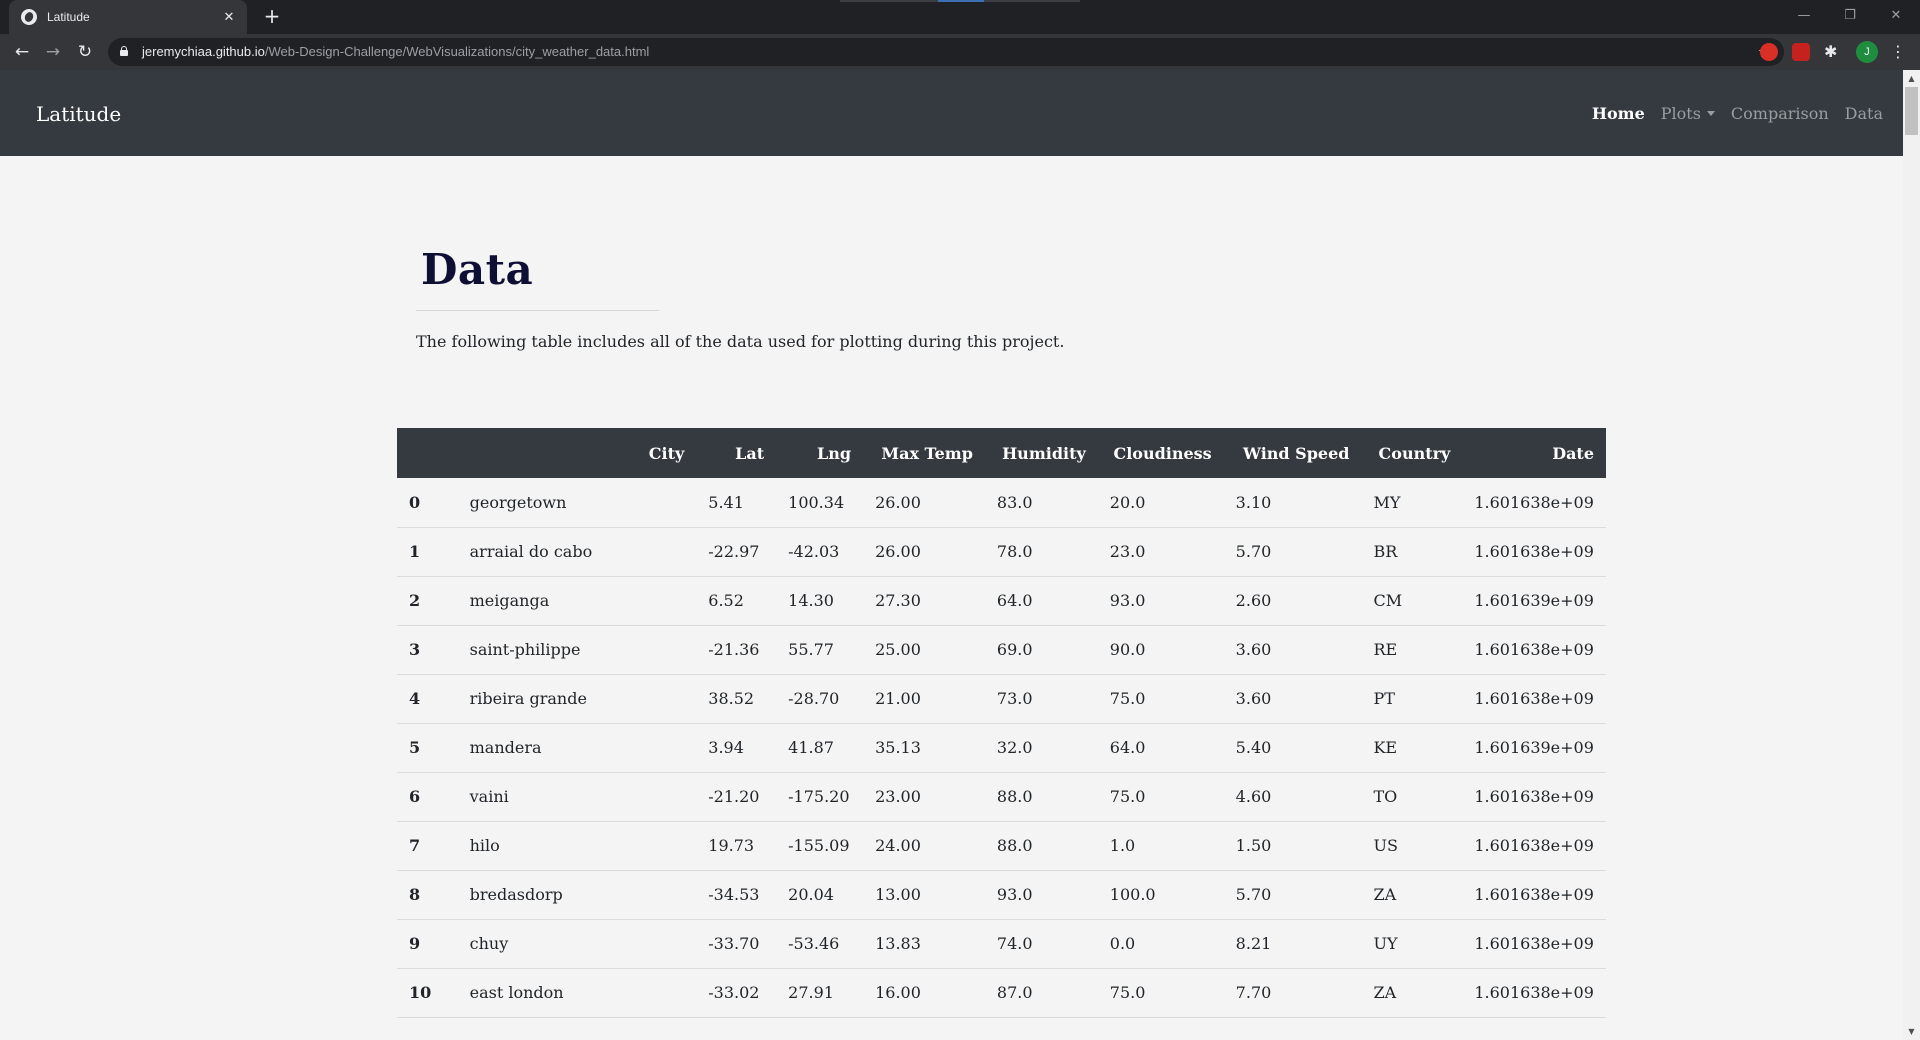 The height and width of the screenshot is (1040, 1920). Describe the element at coordinates (577, 503) in the screenshot. I see `city-cell: georgetown` at that location.